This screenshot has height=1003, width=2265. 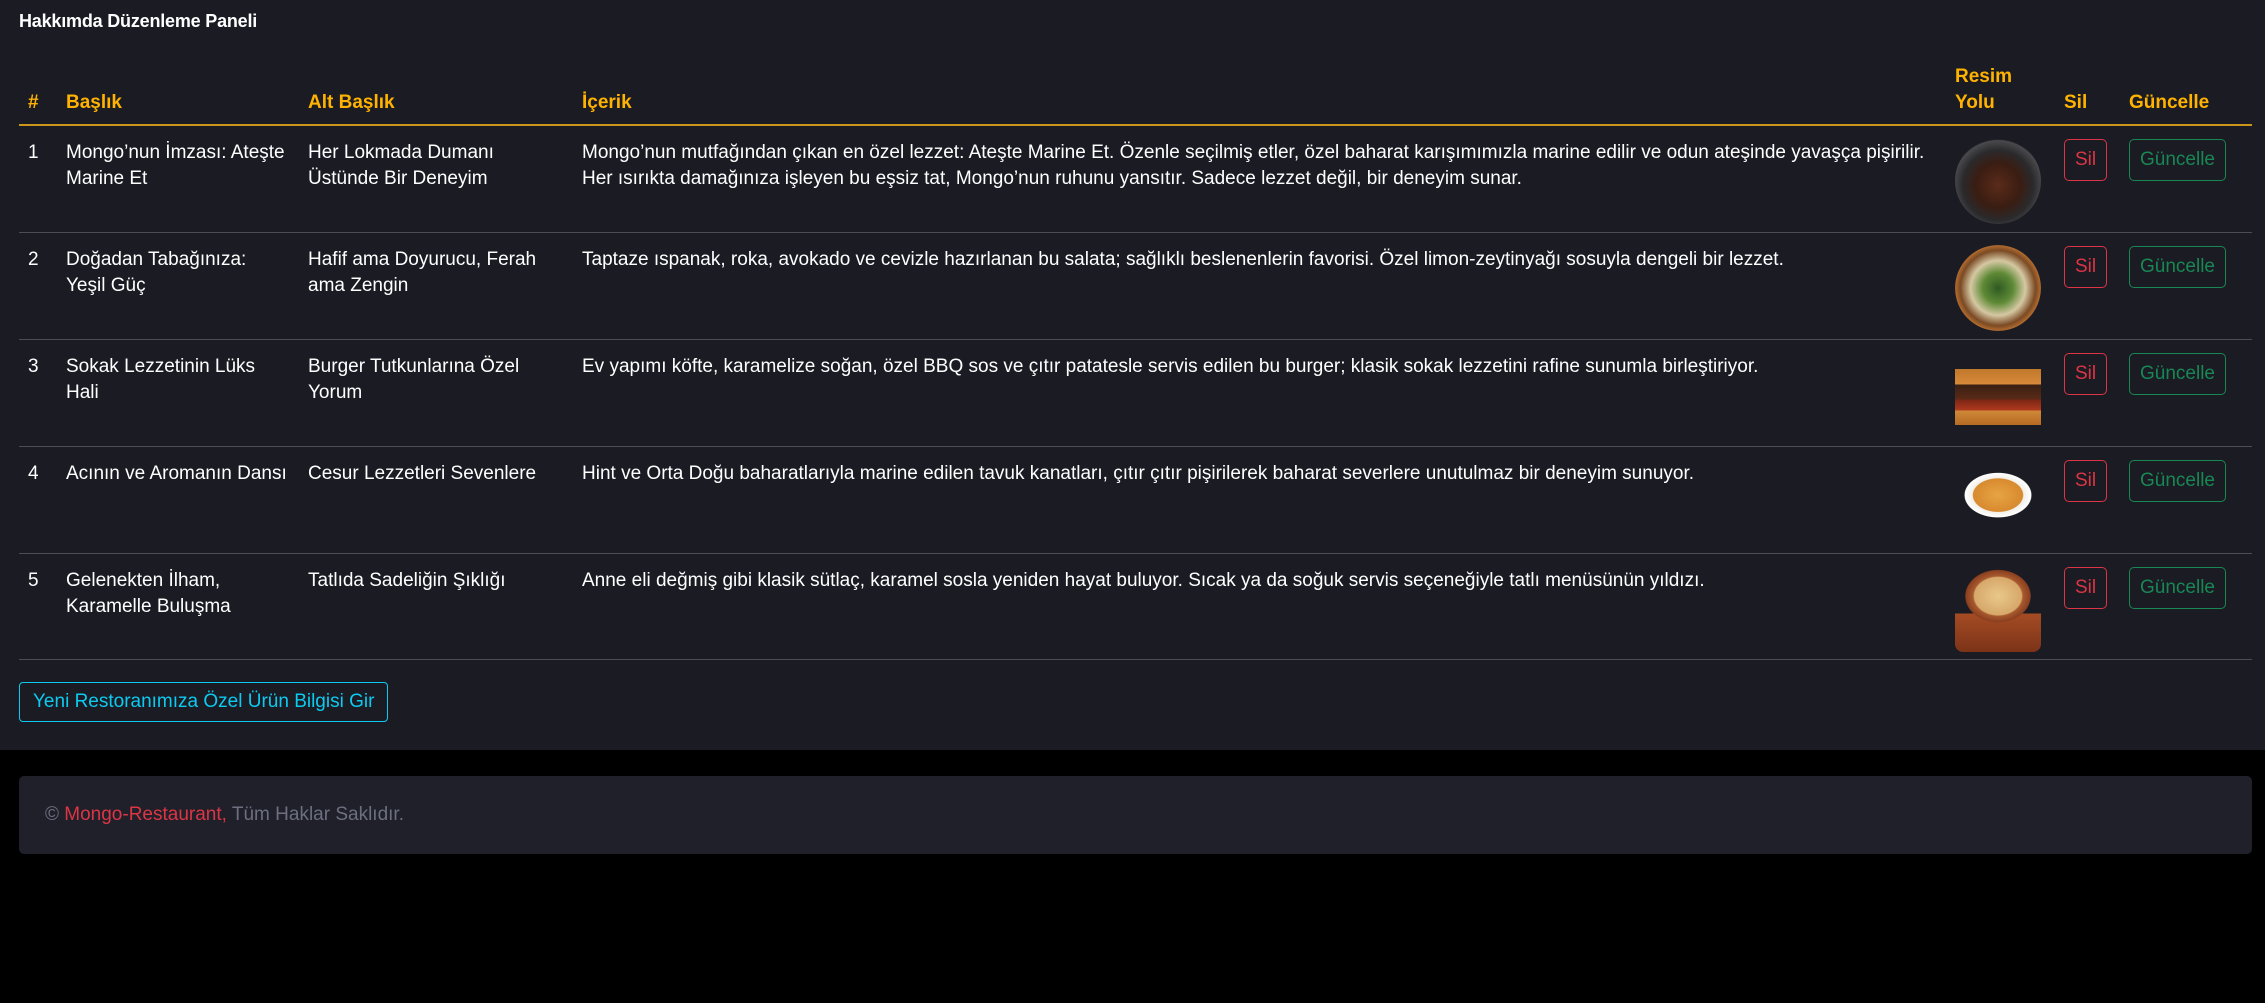 What do you see at coordinates (204, 702) in the screenshot?
I see `add-new-product-button: Yeni Restoranımıza Özel Ürün Bilgisi Gir` at bounding box center [204, 702].